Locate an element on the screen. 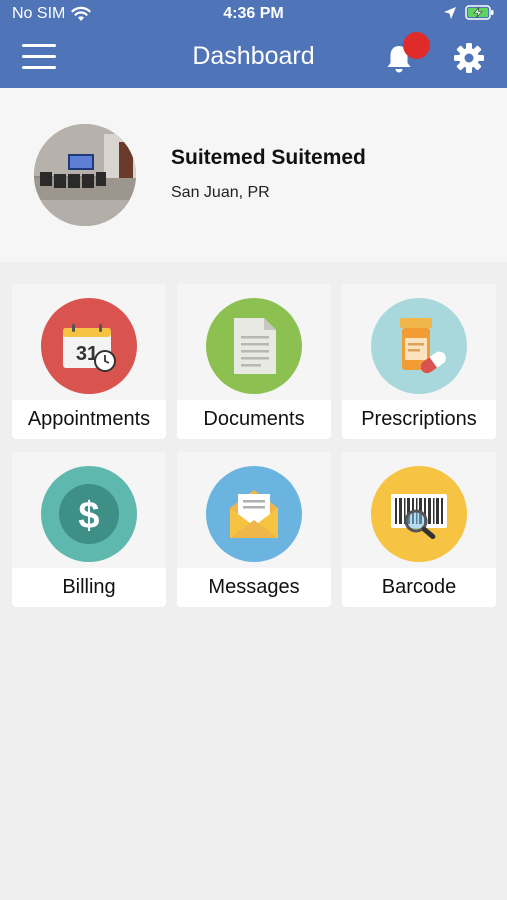  documents-tile: Documents is located at coordinates (254, 361).